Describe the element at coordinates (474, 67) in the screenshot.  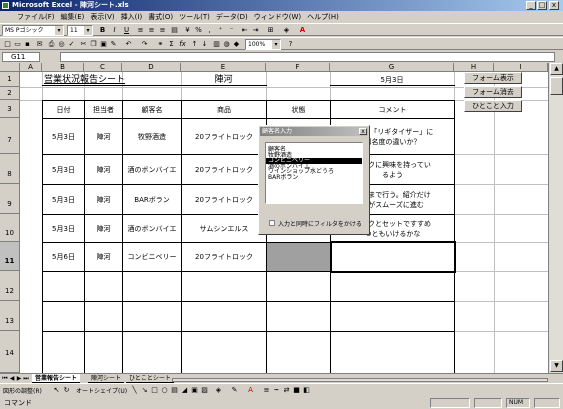
I see `column-header-h: H` at that location.